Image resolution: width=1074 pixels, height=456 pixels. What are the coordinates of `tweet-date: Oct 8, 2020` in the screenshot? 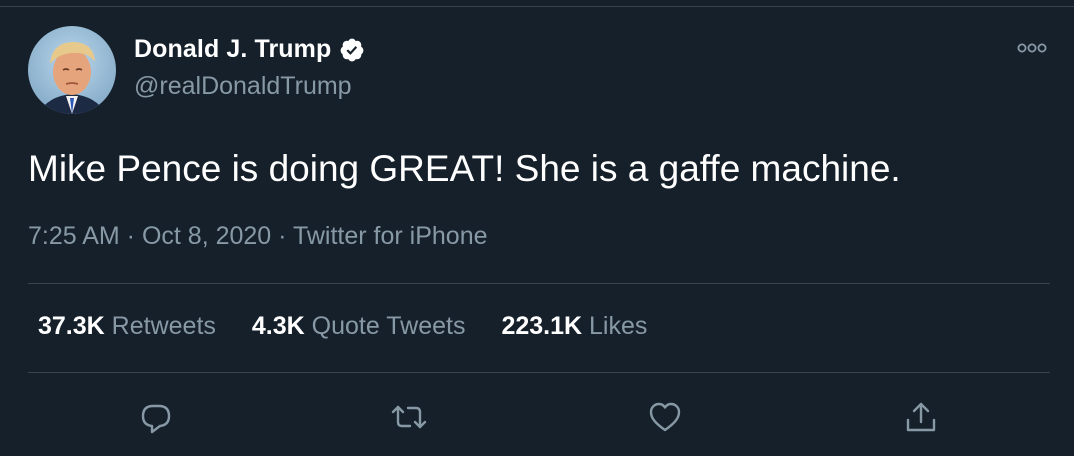 It's located at (206, 236).